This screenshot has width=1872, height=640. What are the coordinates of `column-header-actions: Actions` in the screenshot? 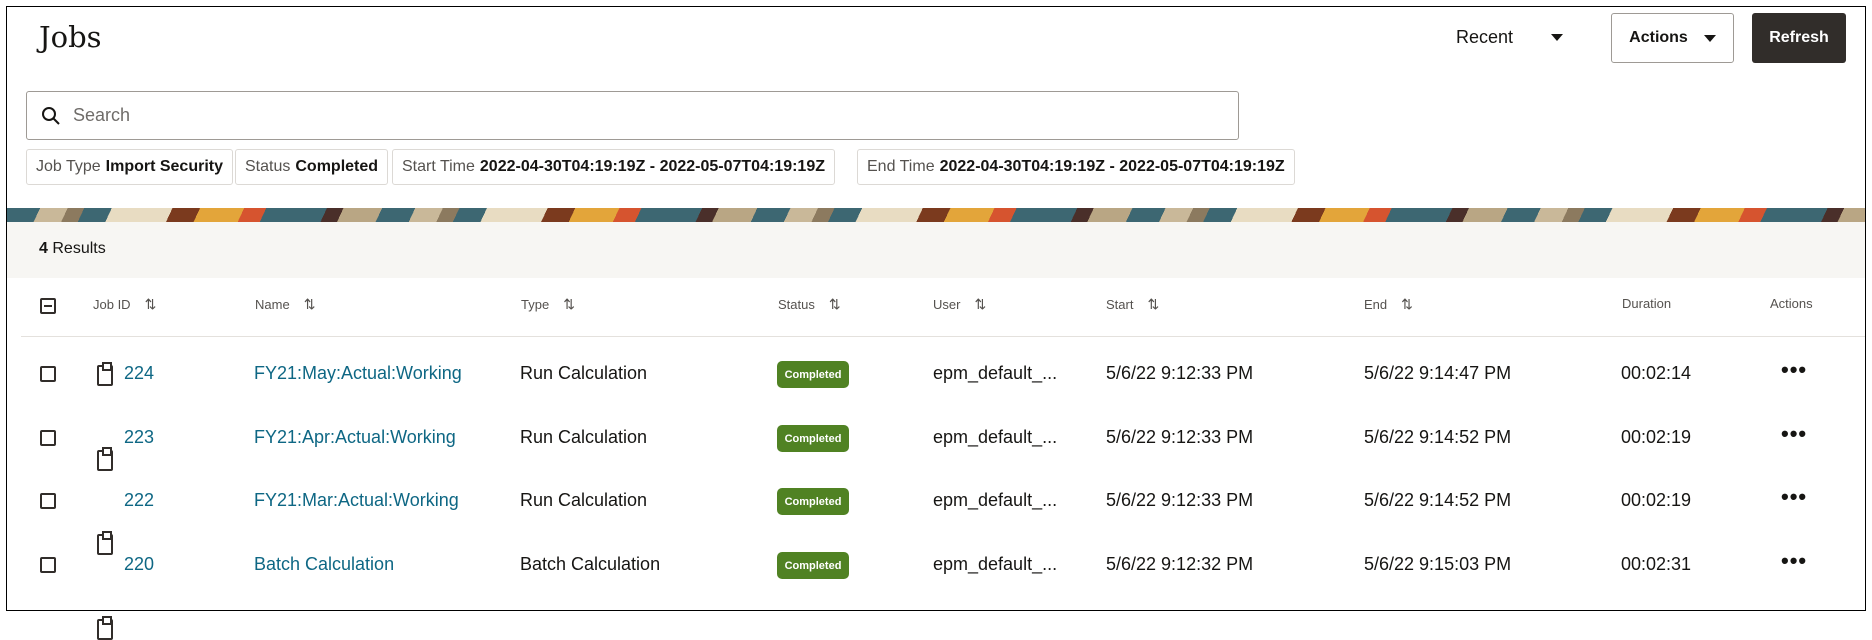 It's located at (1791, 303).